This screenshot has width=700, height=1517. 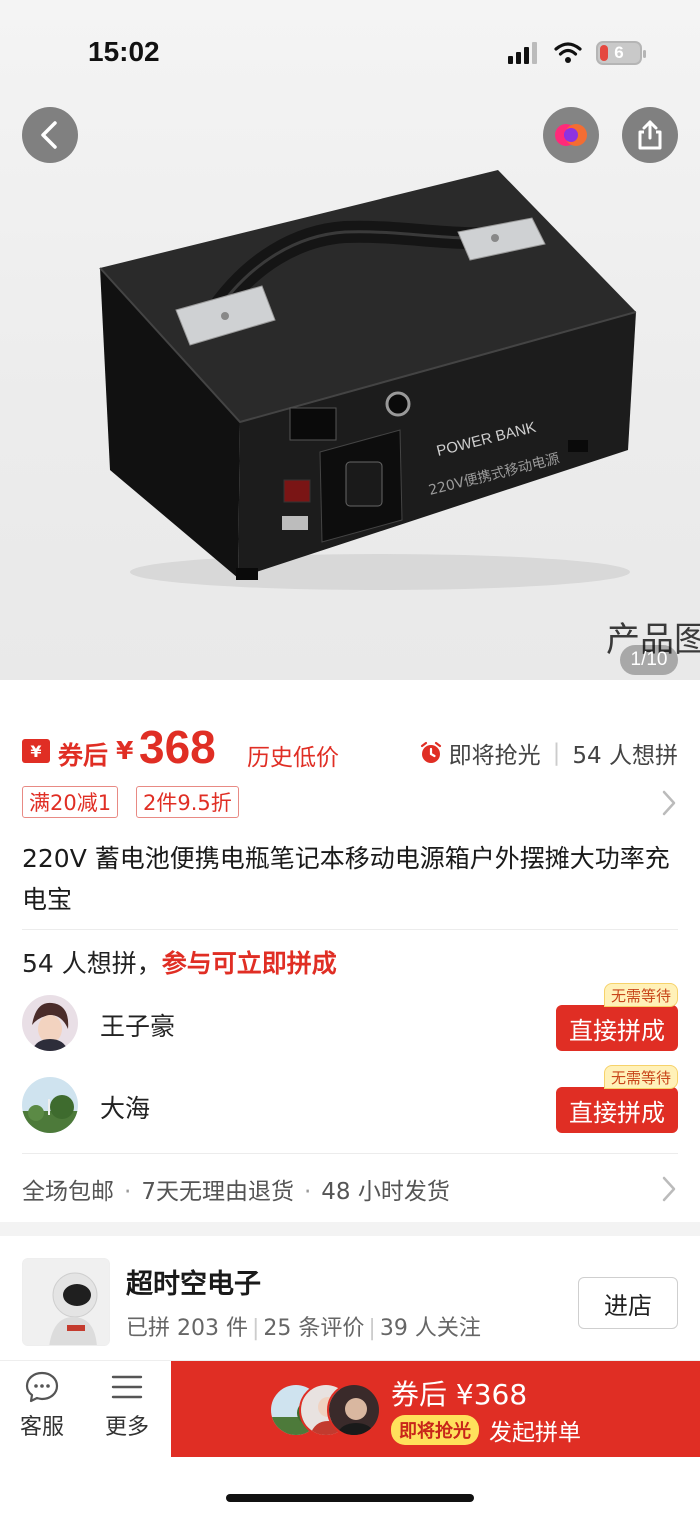 What do you see at coordinates (522, 53) in the screenshot?
I see `signal-icon` at bounding box center [522, 53].